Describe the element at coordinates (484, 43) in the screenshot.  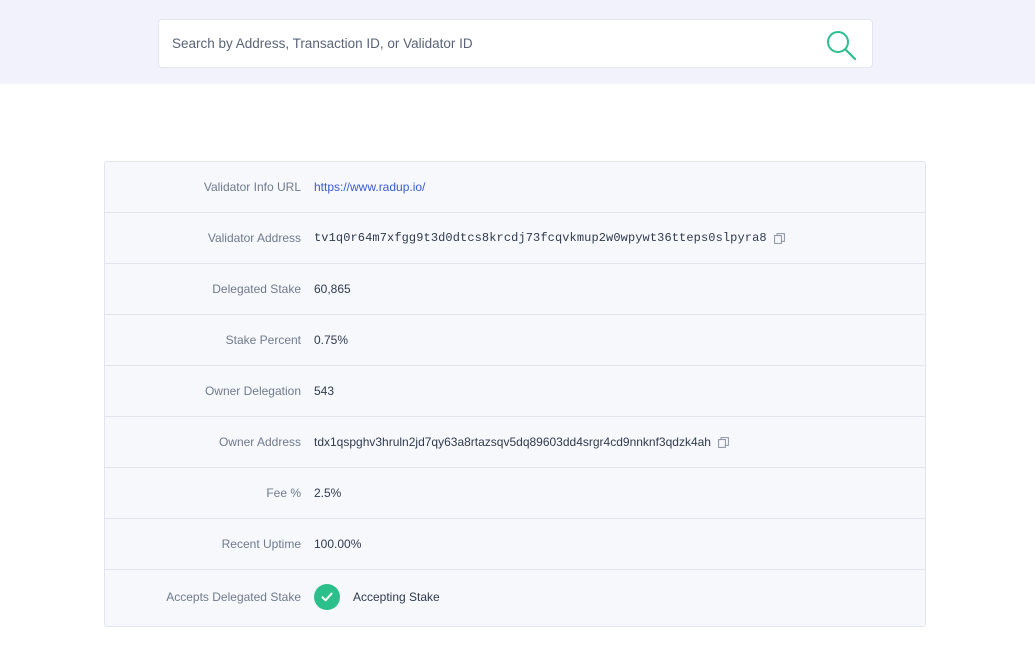
I see `search-input` at that location.